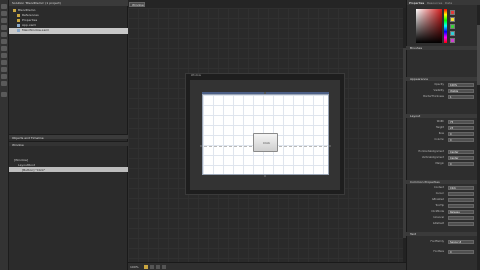  What do you see at coordinates (441, 116) in the screenshot?
I see `layout-header: Layout` at bounding box center [441, 116].